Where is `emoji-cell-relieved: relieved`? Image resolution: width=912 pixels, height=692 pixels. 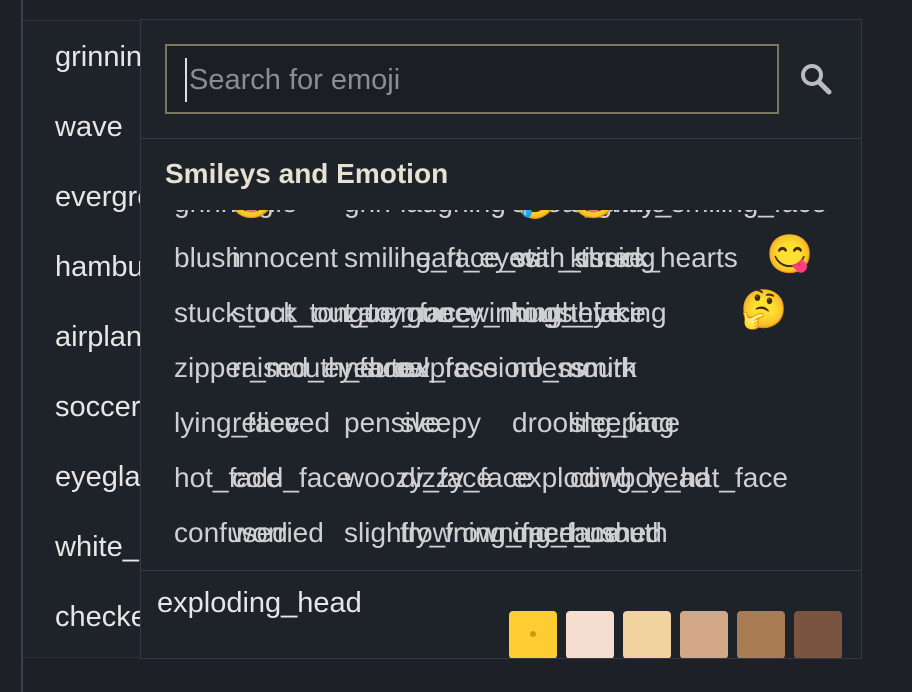
emoji-cell-relieved: relieved is located at coordinates (281, 423).